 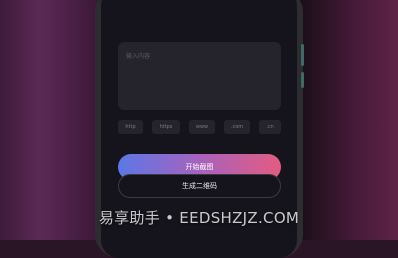 I want to click on start-screenshot-label: 开始截图, so click(x=199, y=167).